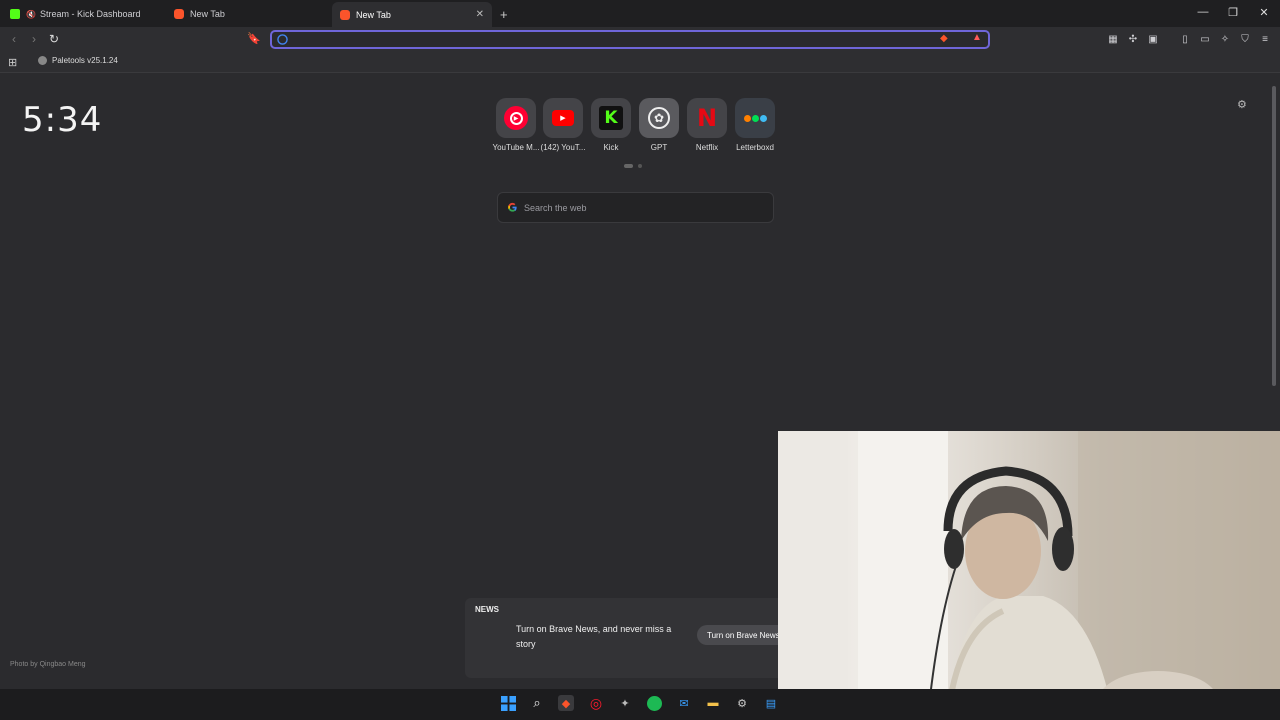  What do you see at coordinates (42, 60) in the screenshot?
I see `globe-icon` at bounding box center [42, 60].